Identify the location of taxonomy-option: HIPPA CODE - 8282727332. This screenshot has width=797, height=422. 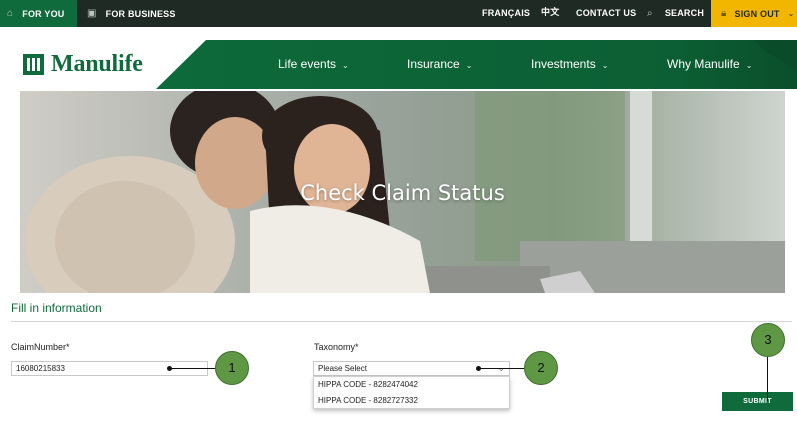
(411, 401).